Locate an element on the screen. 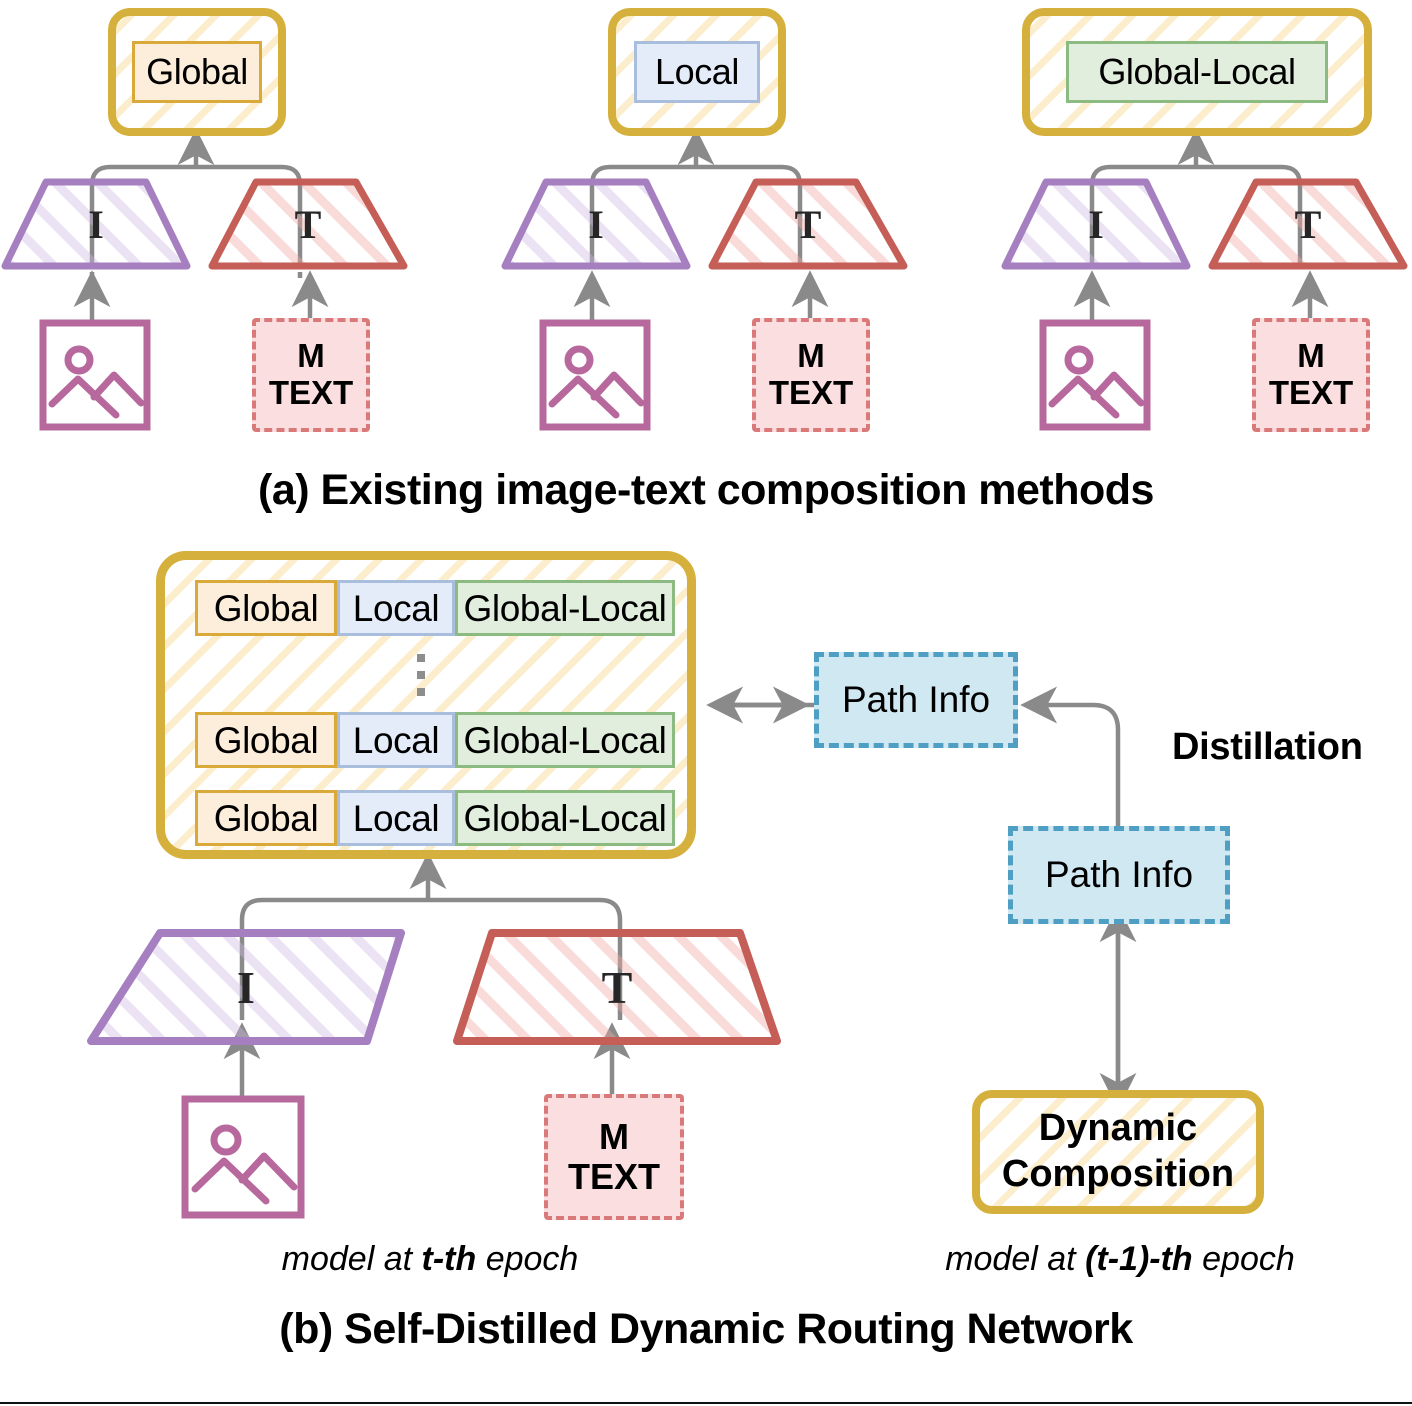 Image resolution: width=1412 pixels, height=1406 pixels. image-encoder-trapezoid-student: I is located at coordinates (246, 987).